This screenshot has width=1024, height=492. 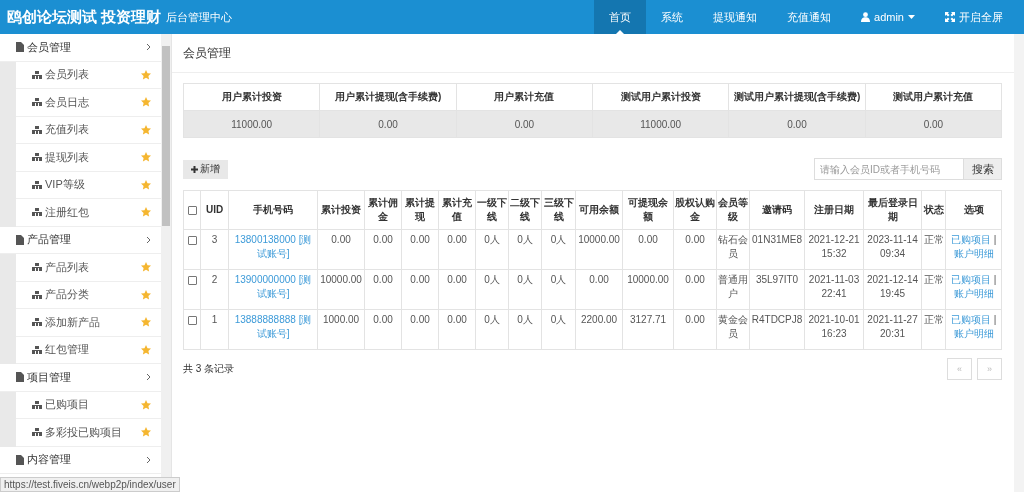 What do you see at coordinates (89, 103) in the screenshot?
I see `sidebar-item: 会员日志` at bounding box center [89, 103].